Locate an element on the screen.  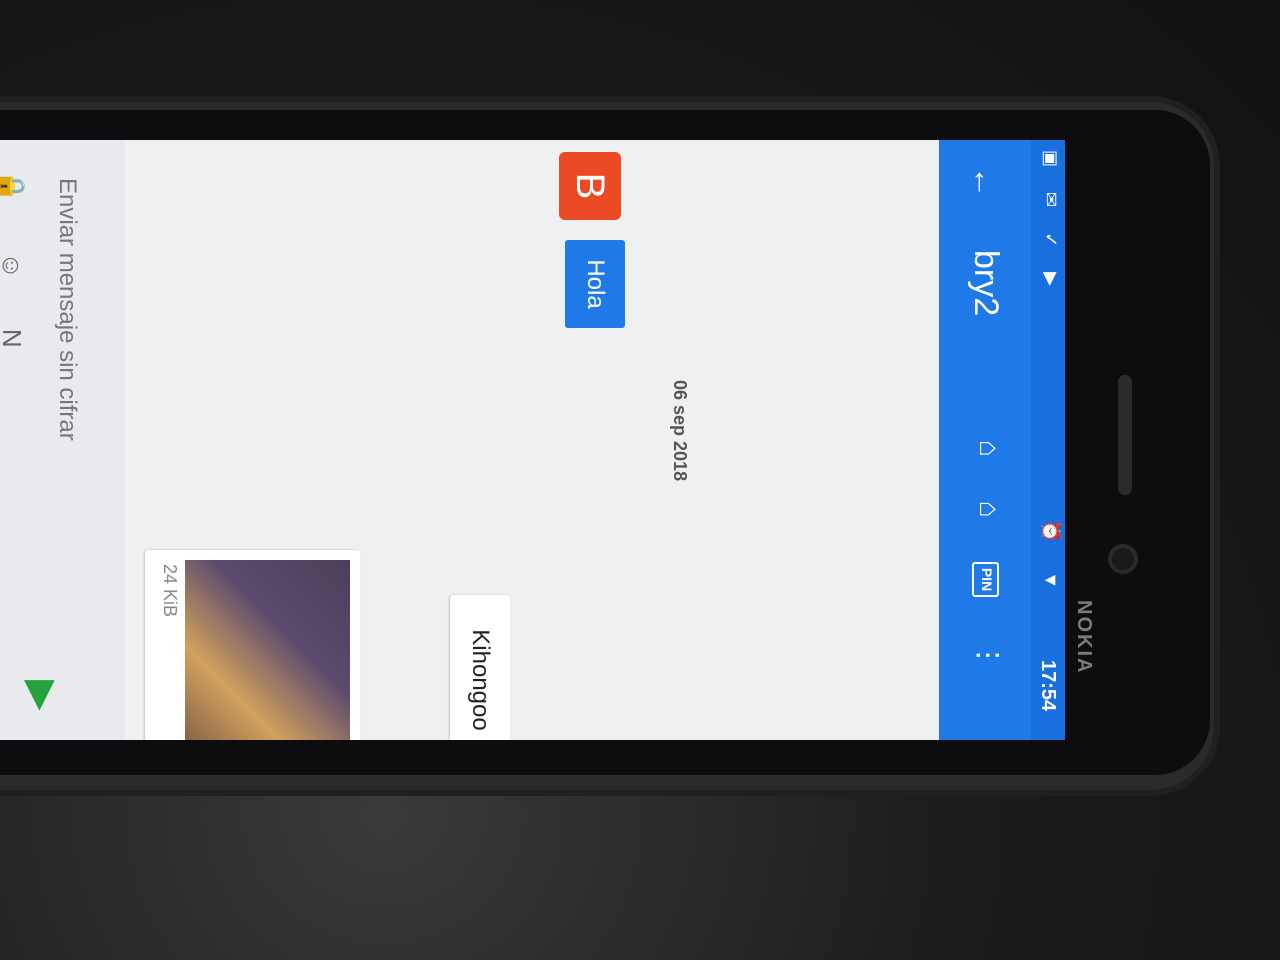
chat-title: bry2 is located at coordinates (985, 283).